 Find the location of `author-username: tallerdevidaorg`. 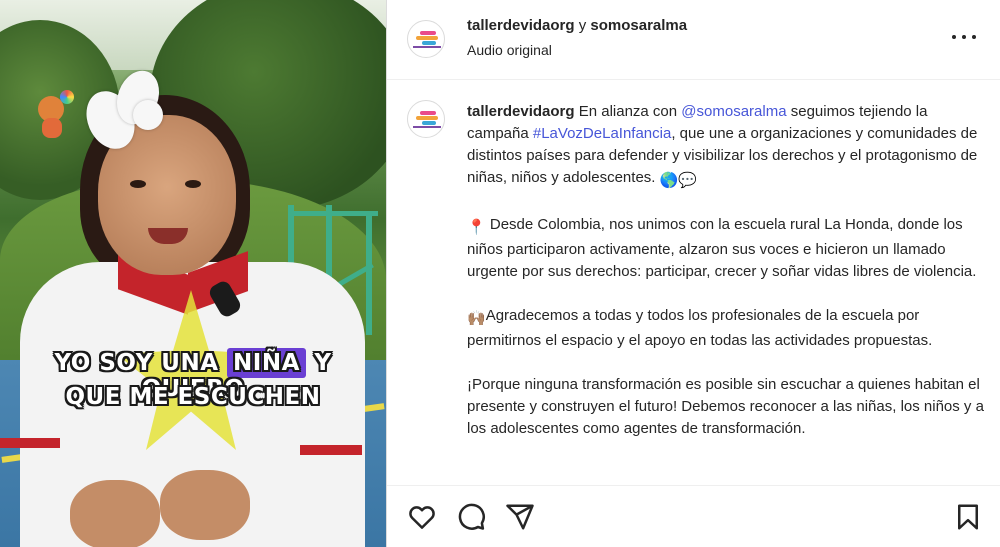

author-username: tallerdevidaorg is located at coordinates (521, 25).